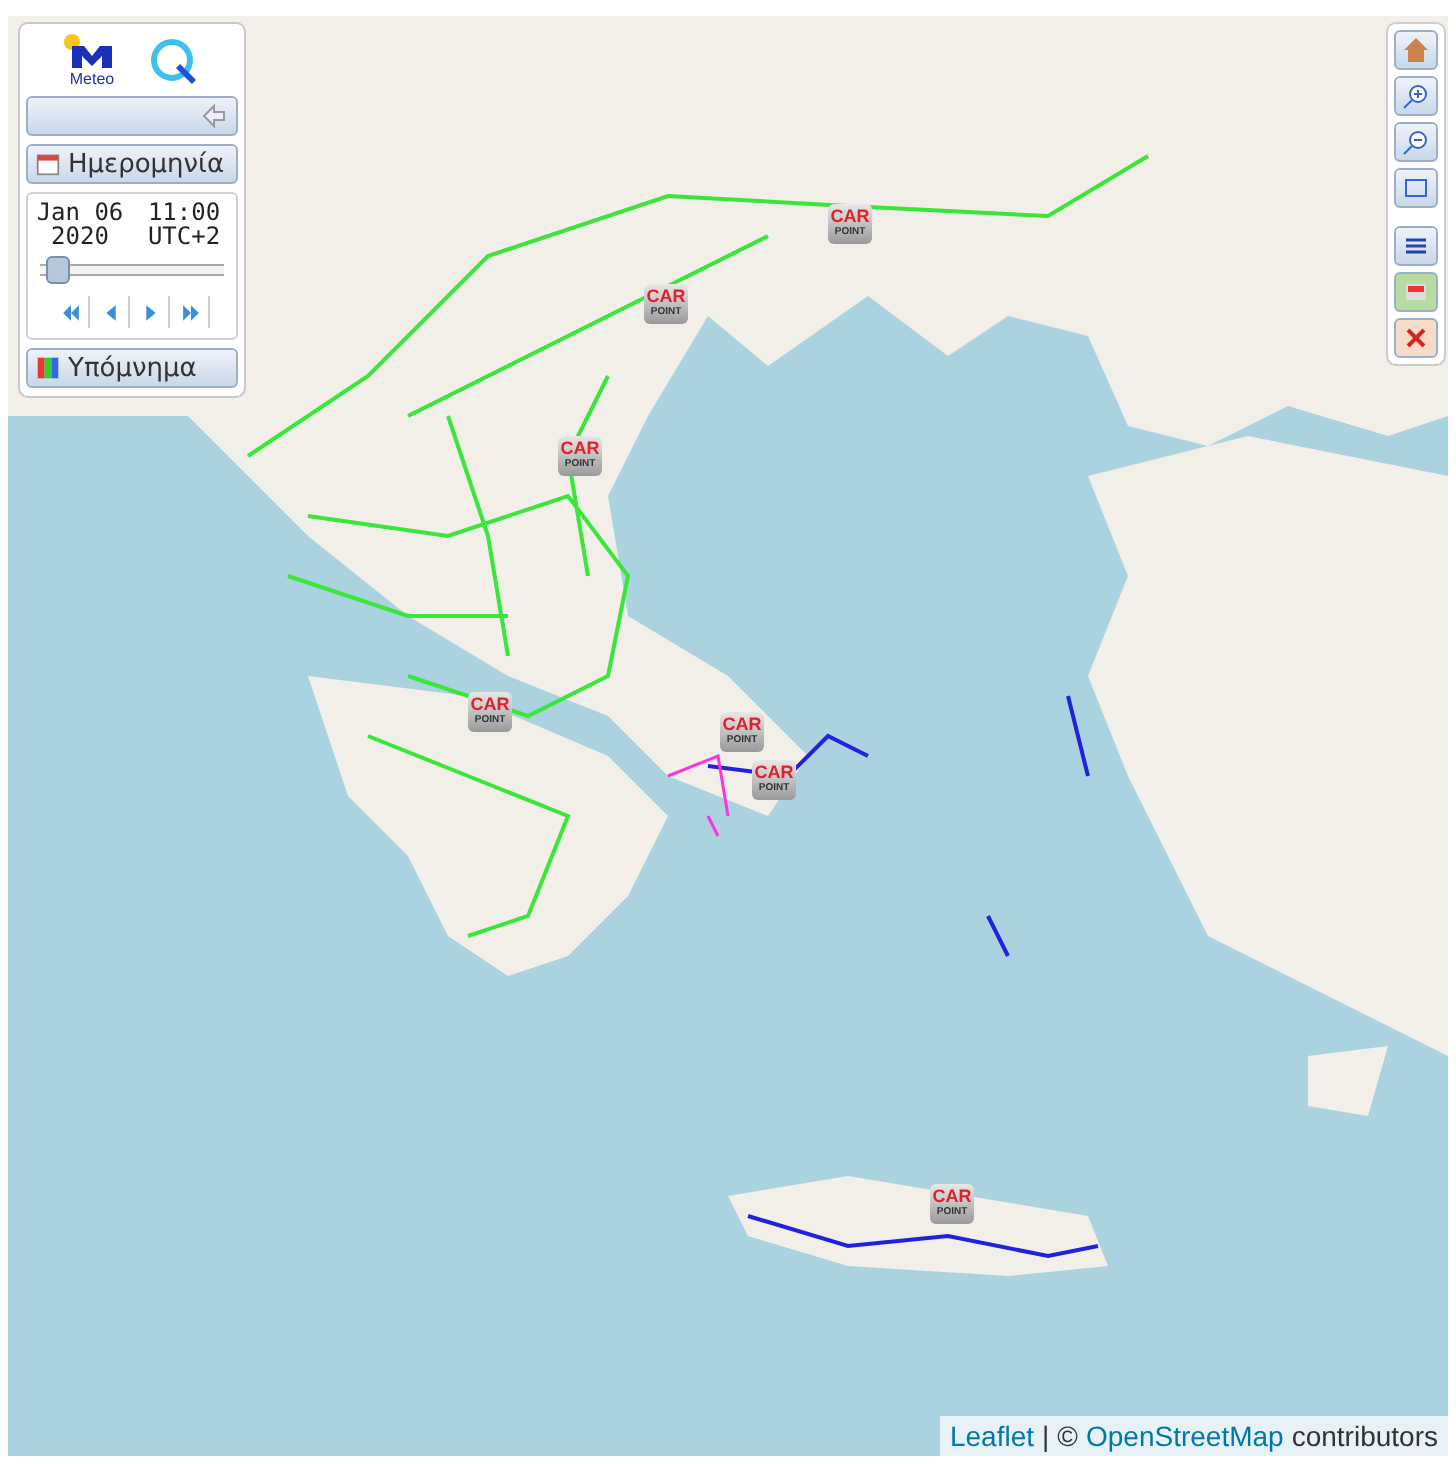 The height and width of the screenshot is (1464, 1456). What do you see at coordinates (80, 224) in the screenshot?
I see `date-text: Jan 06 2020` at bounding box center [80, 224].